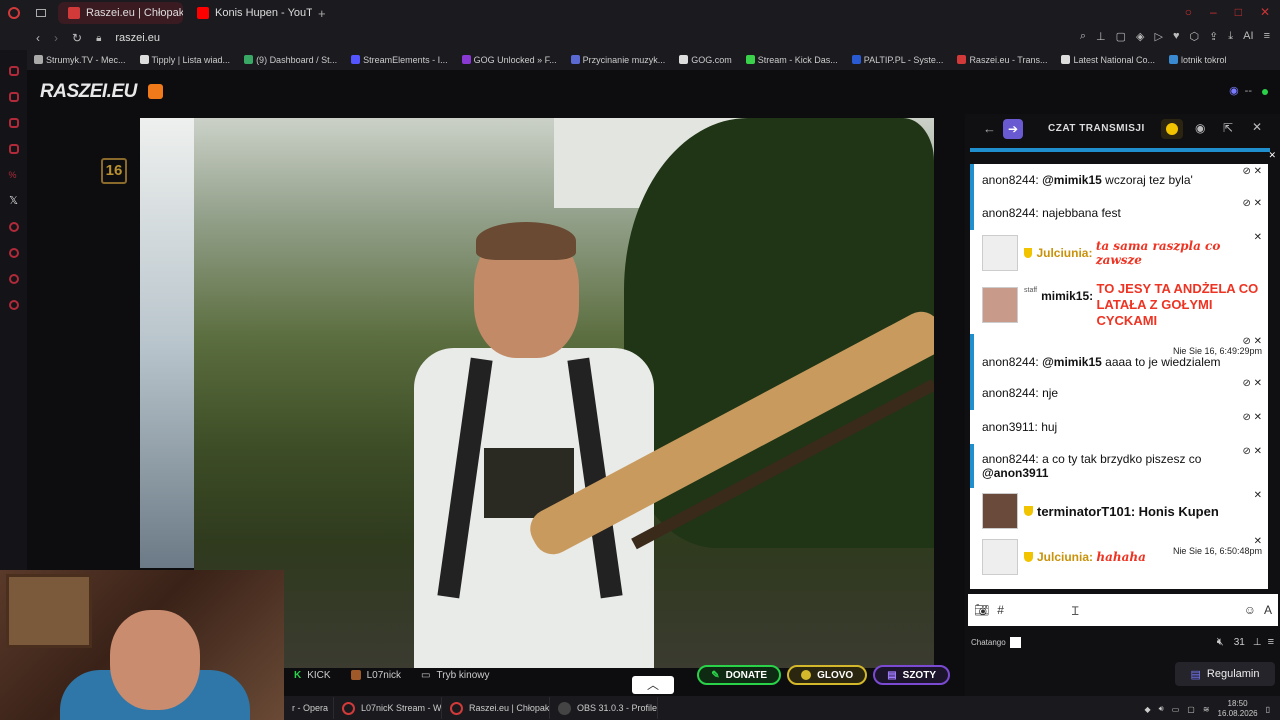 Image resolution: width=1280 pixels, height=720 pixels. I want to click on glovo-button: GLOVO, so click(827, 675).